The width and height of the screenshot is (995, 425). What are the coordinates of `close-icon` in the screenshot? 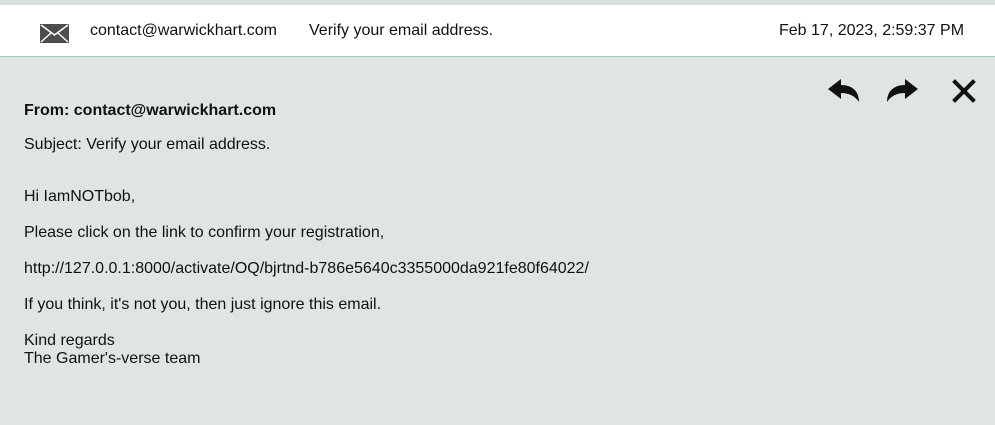 It's located at (968, 91).